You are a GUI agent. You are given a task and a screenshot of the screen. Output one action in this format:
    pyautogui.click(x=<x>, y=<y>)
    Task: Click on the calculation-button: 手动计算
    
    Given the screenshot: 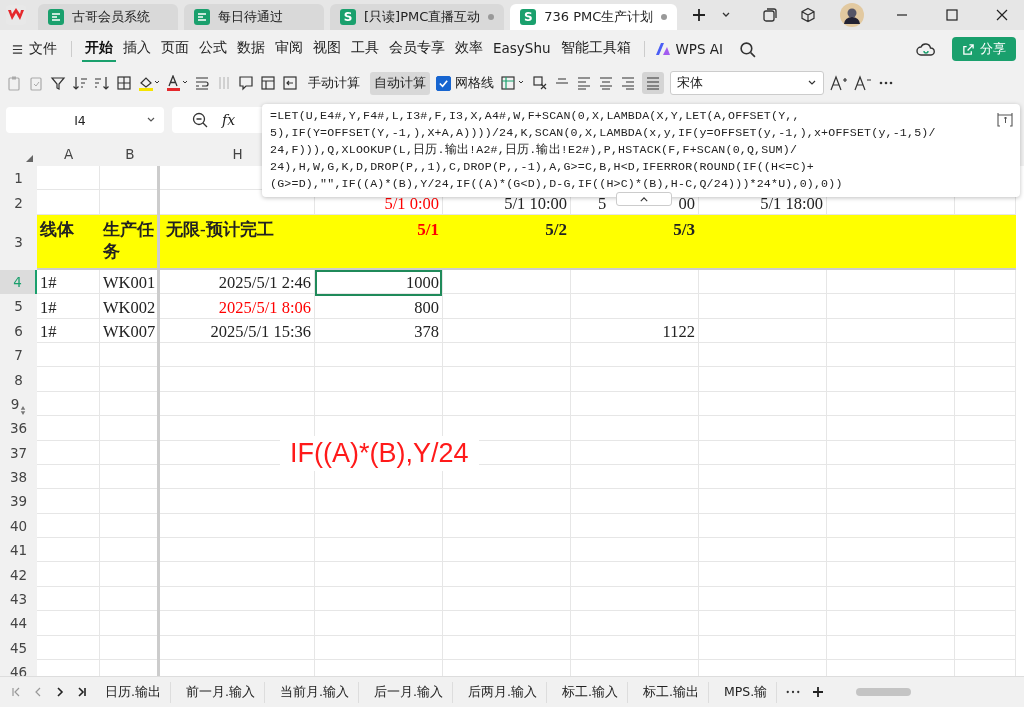 What is the action you would take?
    pyautogui.click(x=334, y=83)
    